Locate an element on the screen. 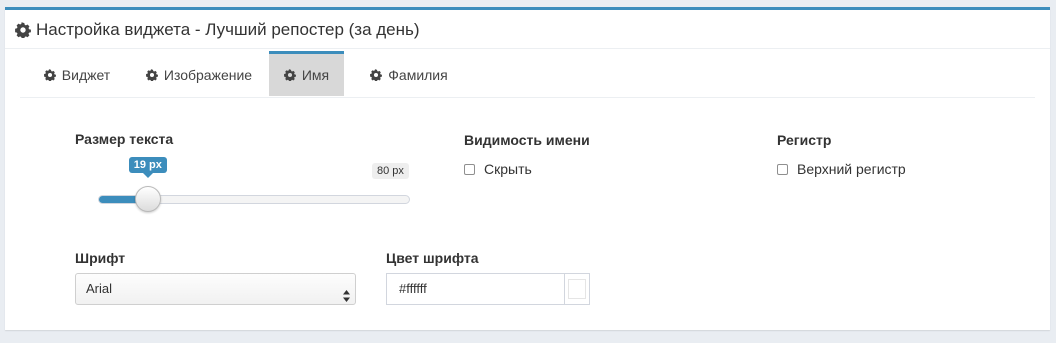 The height and width of the screenshot is (343, 1056). color-preview is located at coordinates (577, 289).